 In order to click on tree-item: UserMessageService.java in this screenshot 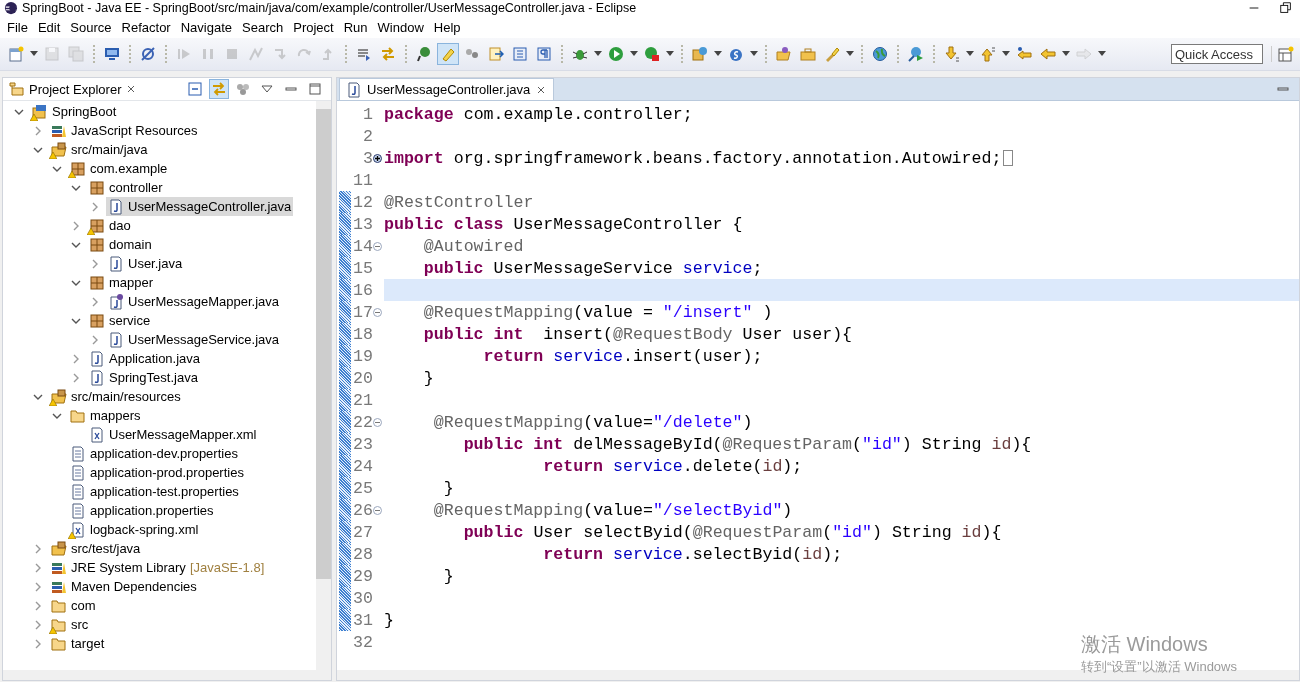, I will do `click(193, 339)`.